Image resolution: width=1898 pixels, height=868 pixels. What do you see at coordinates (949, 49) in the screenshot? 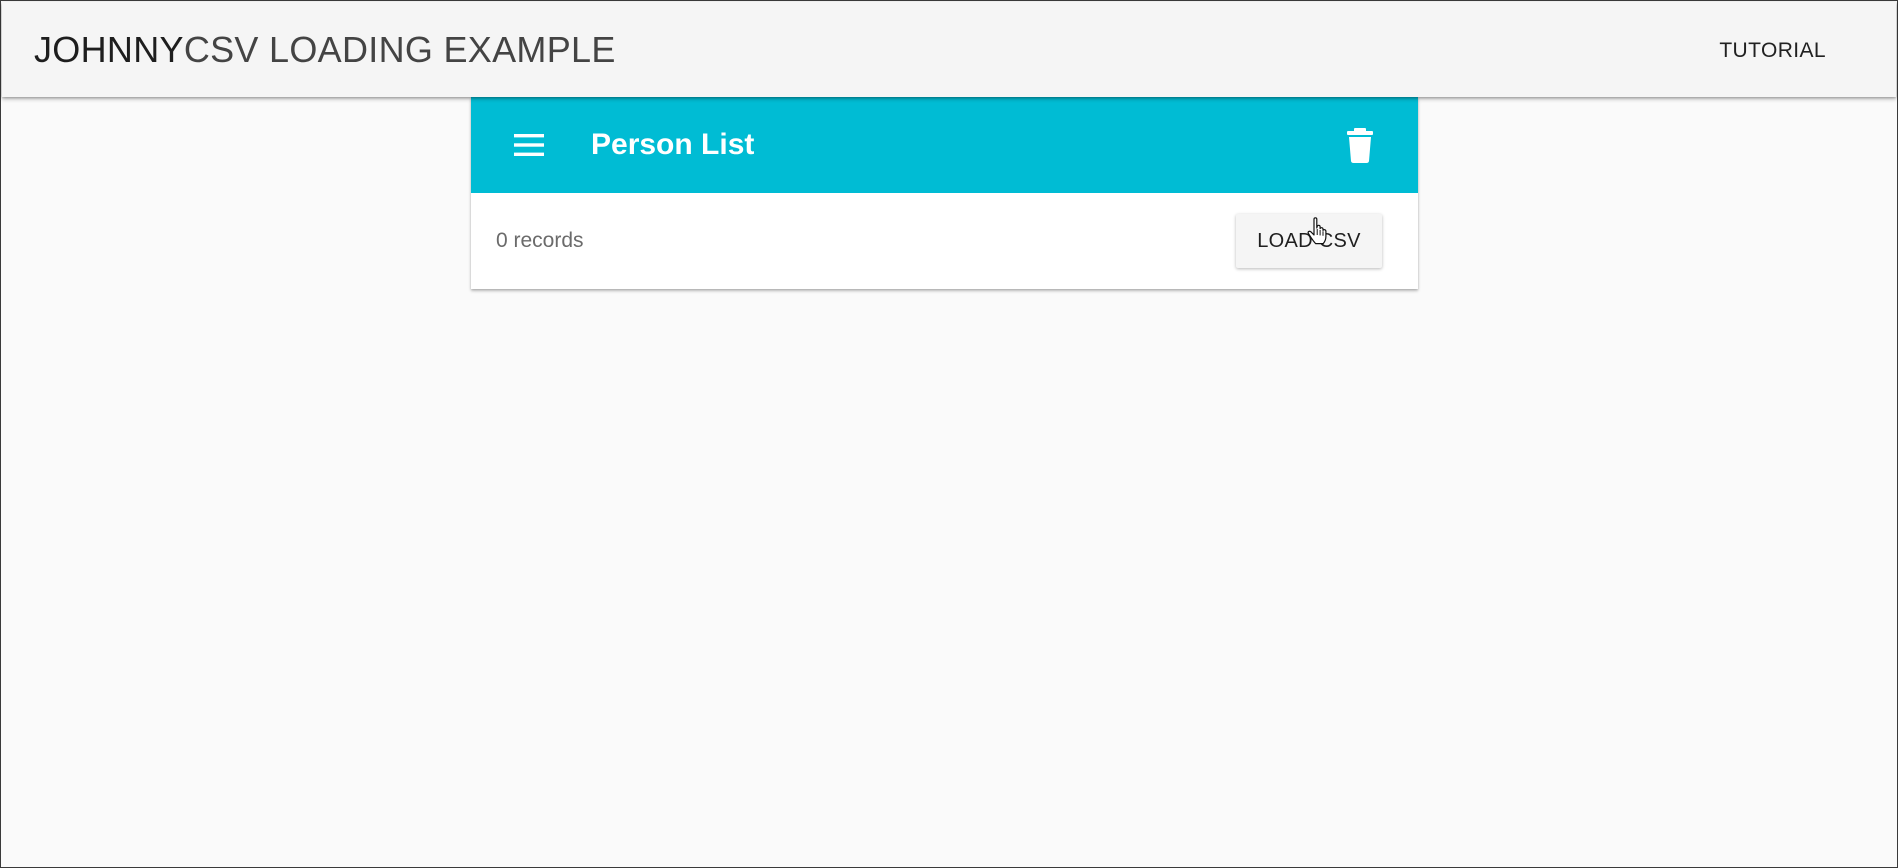
I see `app-bar: JOHNNYCSV LOADING EXAMPLE TUTORIAL` at bounding box center [949, 49].